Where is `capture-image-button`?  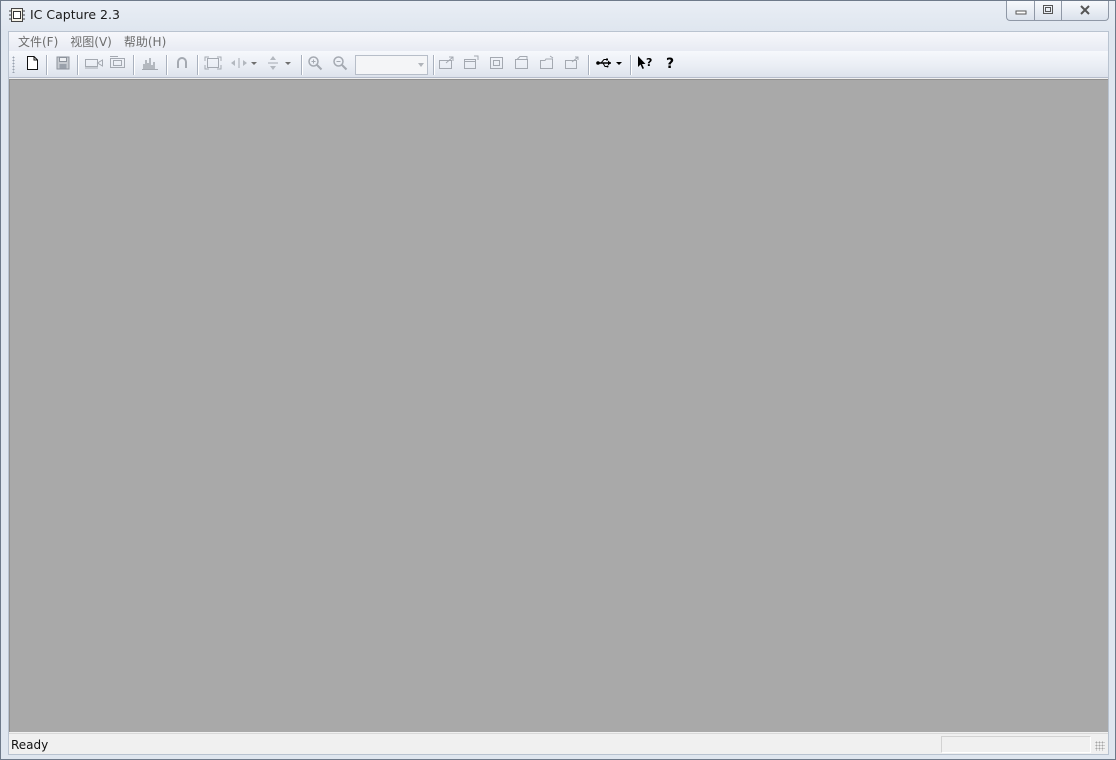 capture-image-button is located at coordinates (118, 64).